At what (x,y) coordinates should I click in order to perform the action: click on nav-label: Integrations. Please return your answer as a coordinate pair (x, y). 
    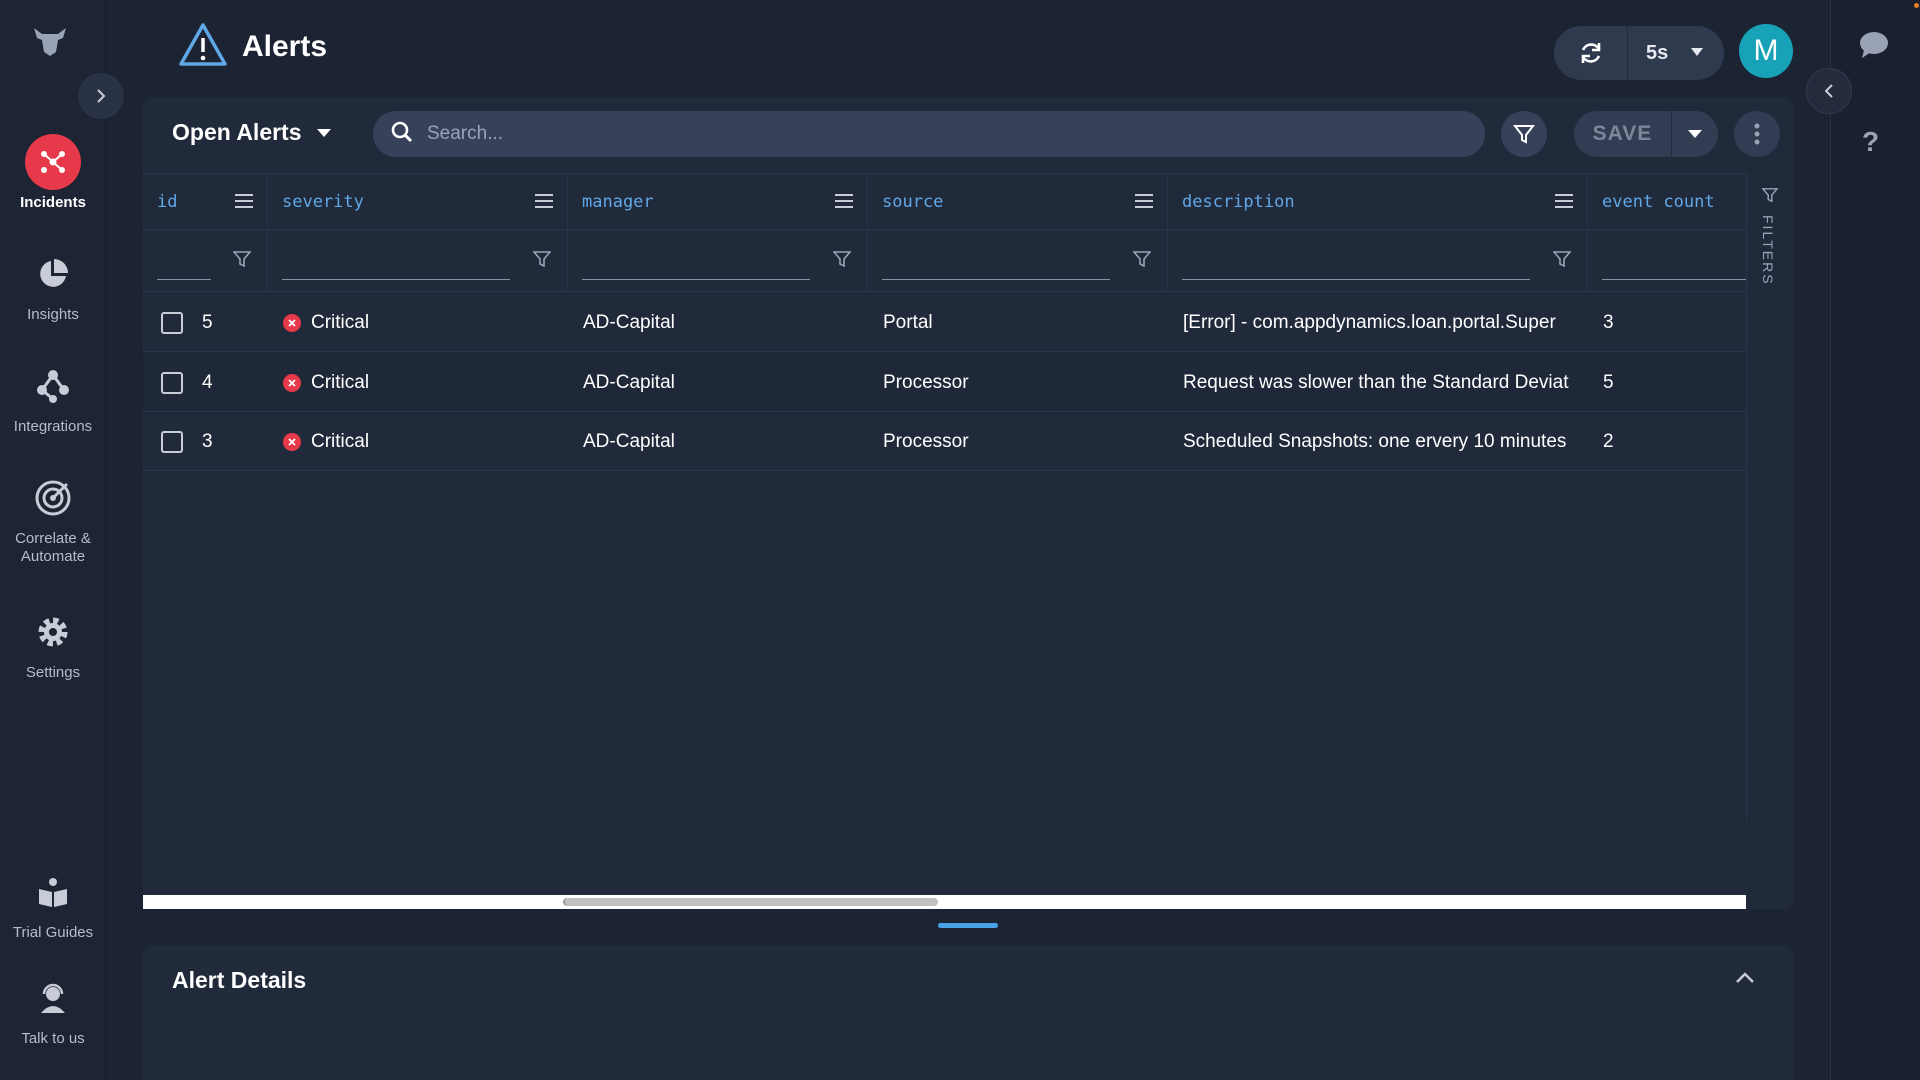
    Looking at the image, I should click on (53, 426).